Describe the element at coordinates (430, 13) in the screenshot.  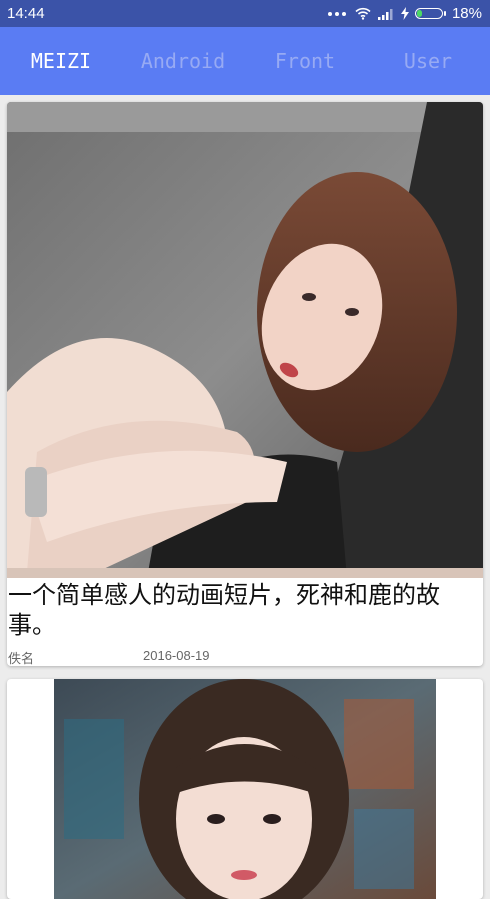
I see `battery-icon` at that location.